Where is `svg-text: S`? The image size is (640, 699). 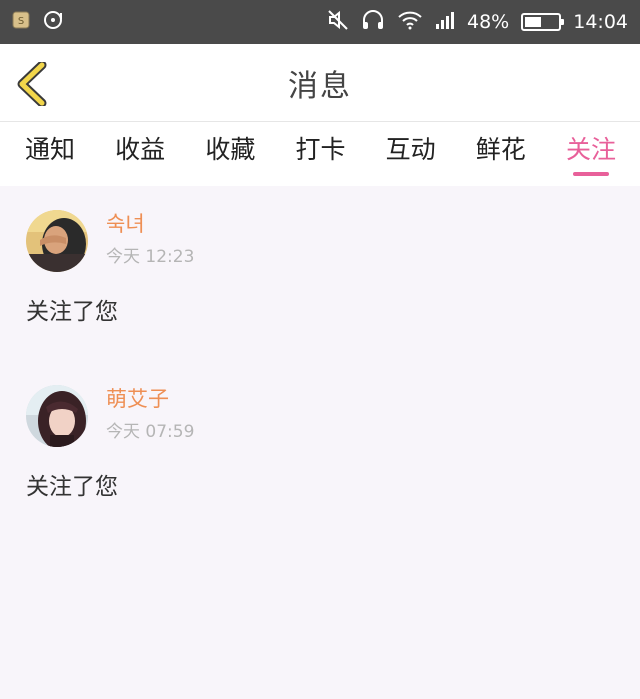 svg-text: S is located at coordinates (21, 21).